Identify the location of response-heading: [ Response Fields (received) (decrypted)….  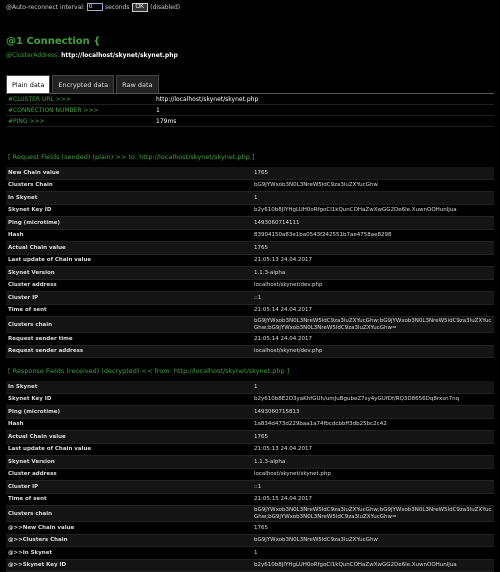
(148, 371).